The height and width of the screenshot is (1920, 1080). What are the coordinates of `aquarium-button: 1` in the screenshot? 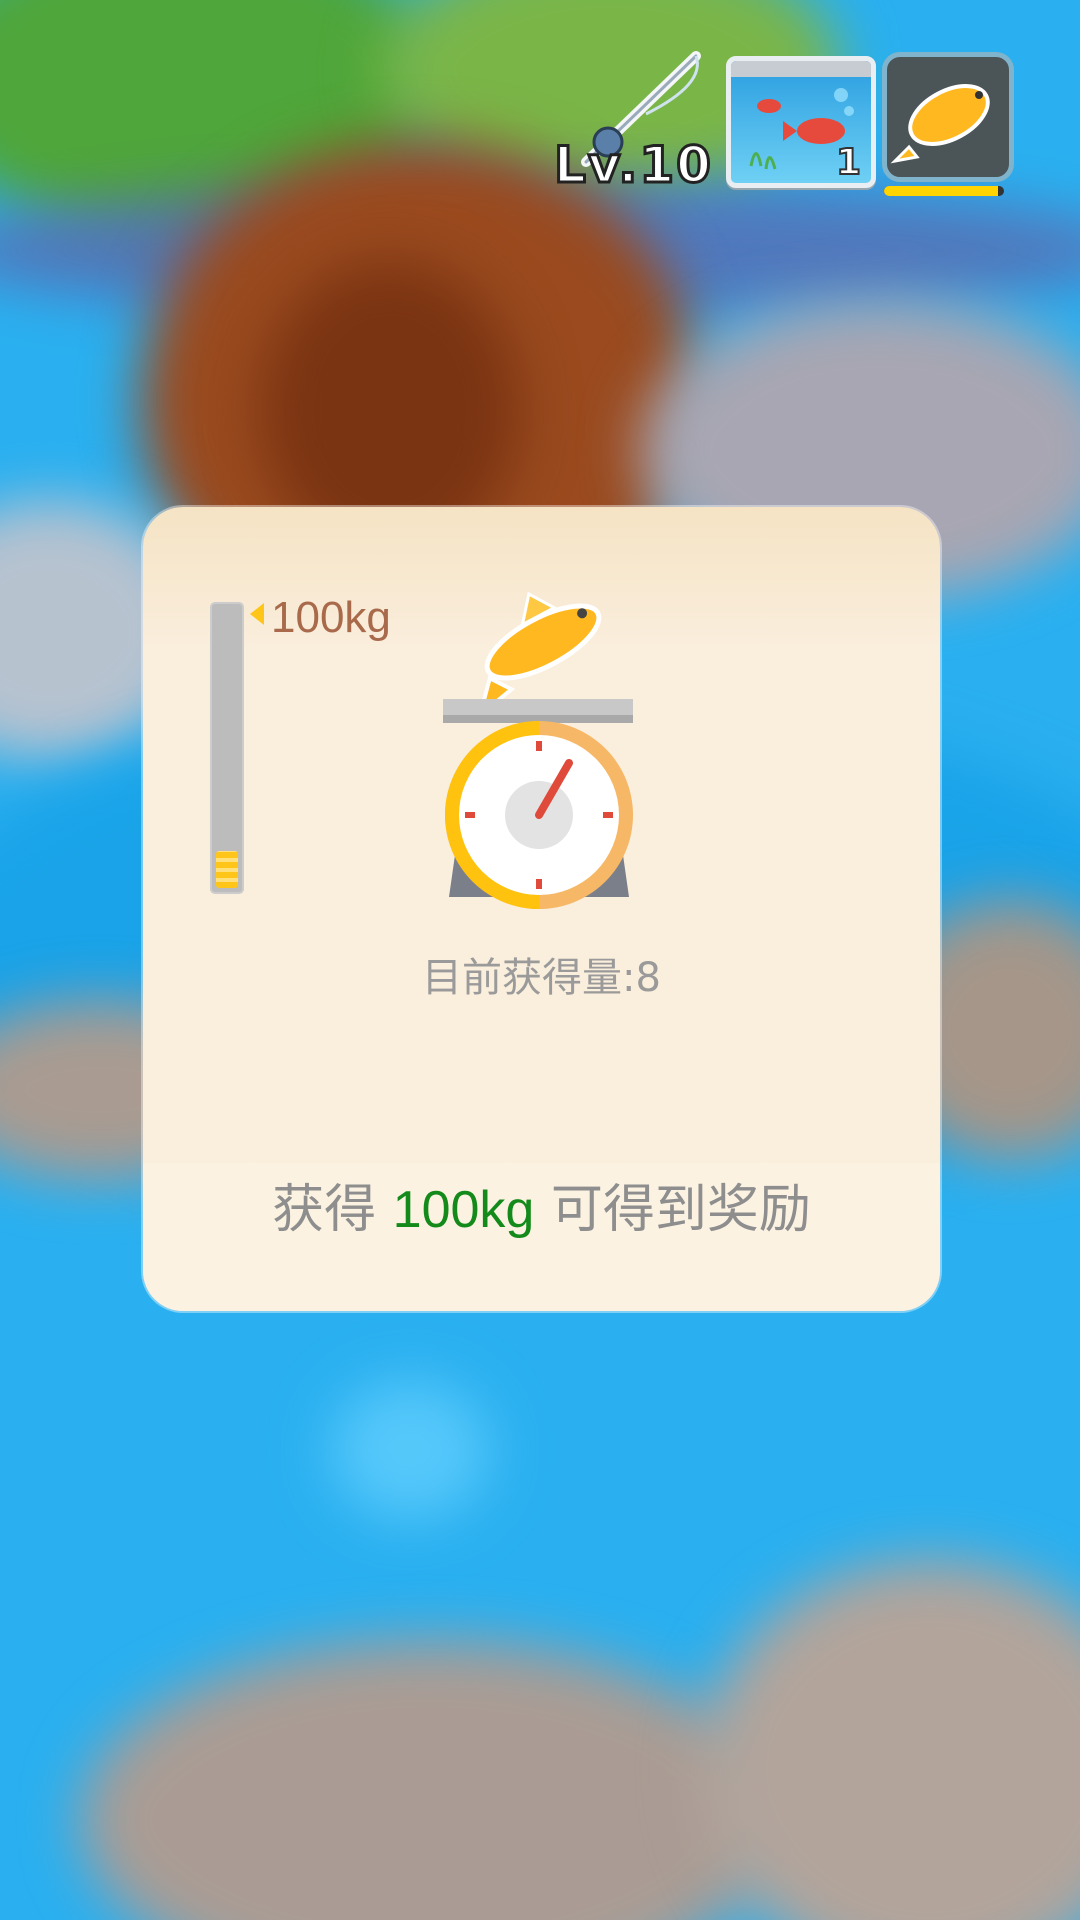 It's located at (801, 122).